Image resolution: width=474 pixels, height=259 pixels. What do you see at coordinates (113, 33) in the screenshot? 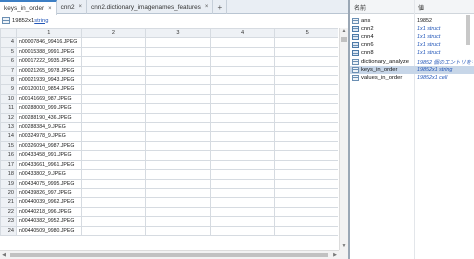
I see `column-header: 2` at bounding box center [113, 33].